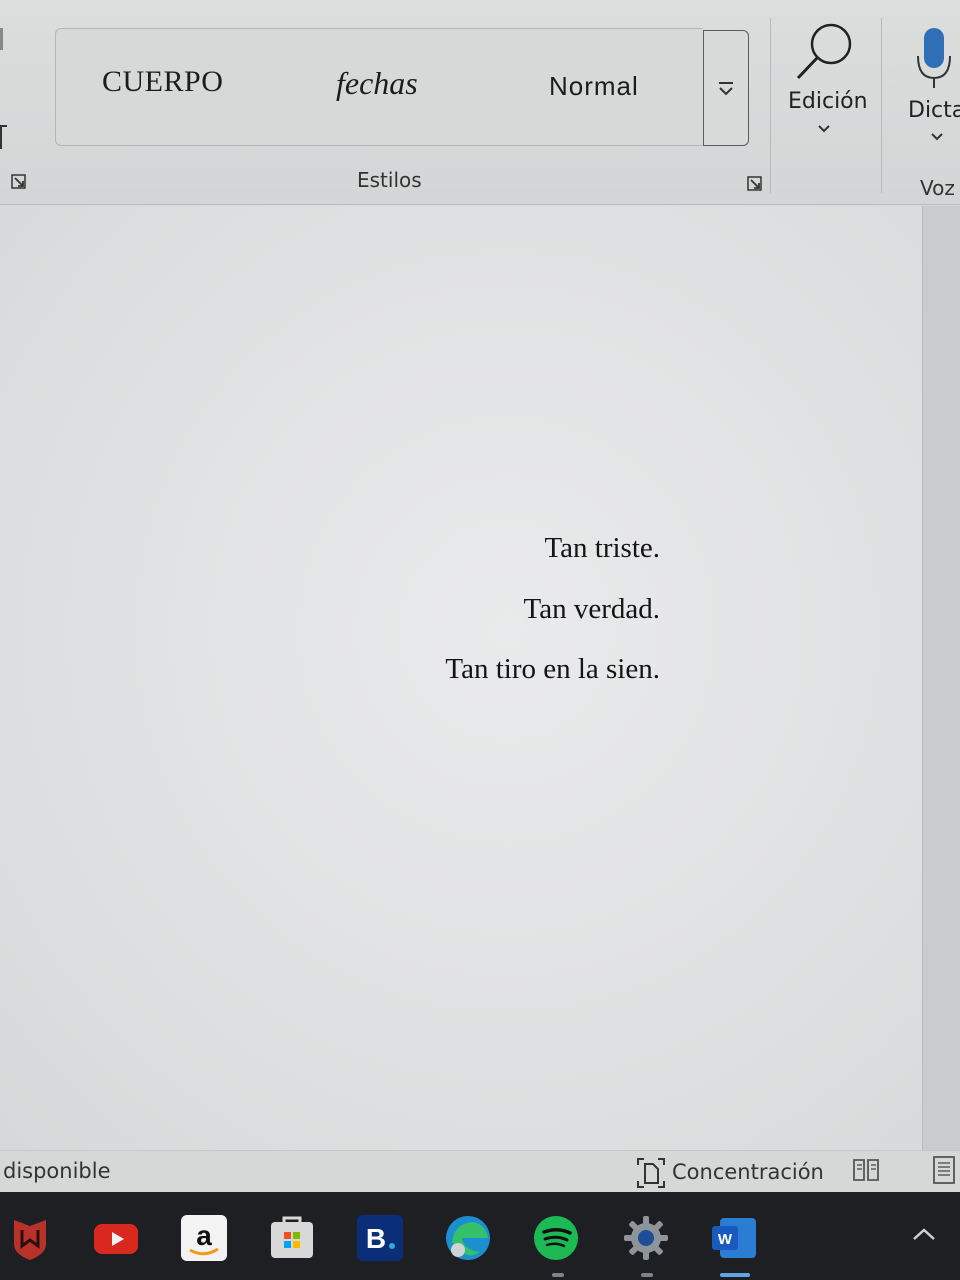  I want to click on svg-text: W, so click(725, 1239).